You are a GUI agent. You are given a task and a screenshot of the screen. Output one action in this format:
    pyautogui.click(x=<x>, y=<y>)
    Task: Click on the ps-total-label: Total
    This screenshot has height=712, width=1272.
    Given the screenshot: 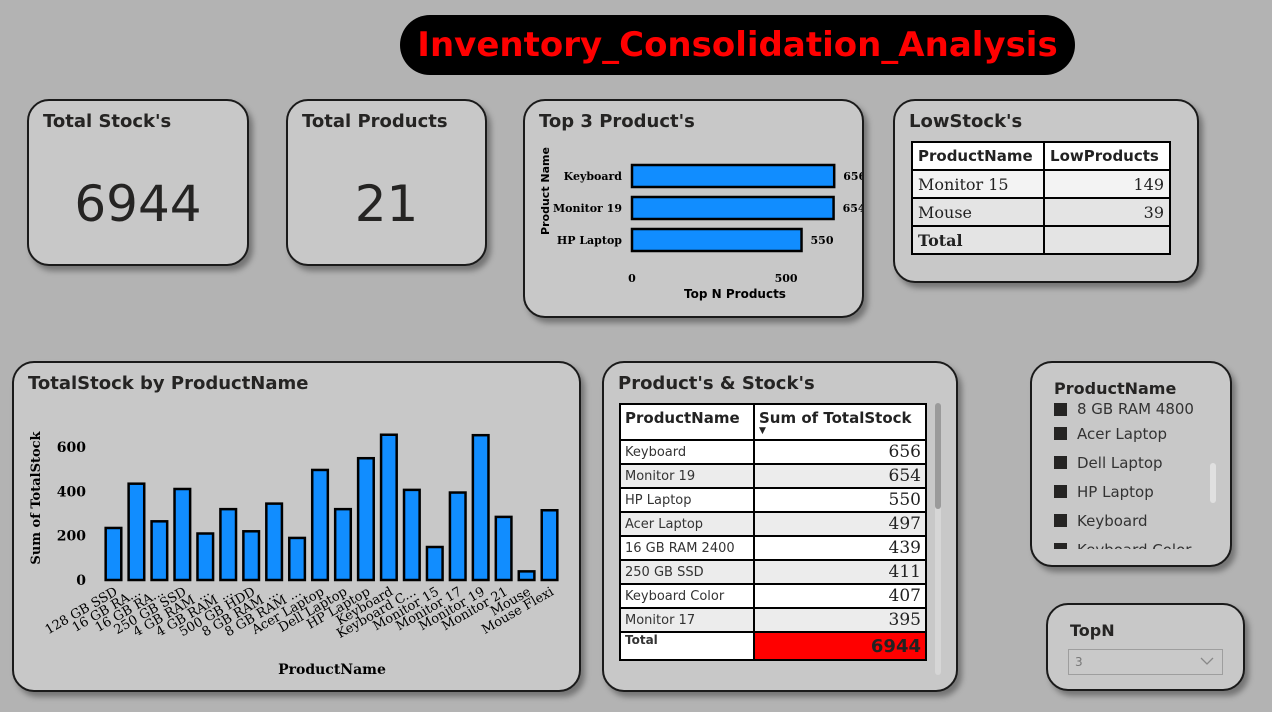 What is the action you would take?
    pyautogui.click(x=687, y=646)
    